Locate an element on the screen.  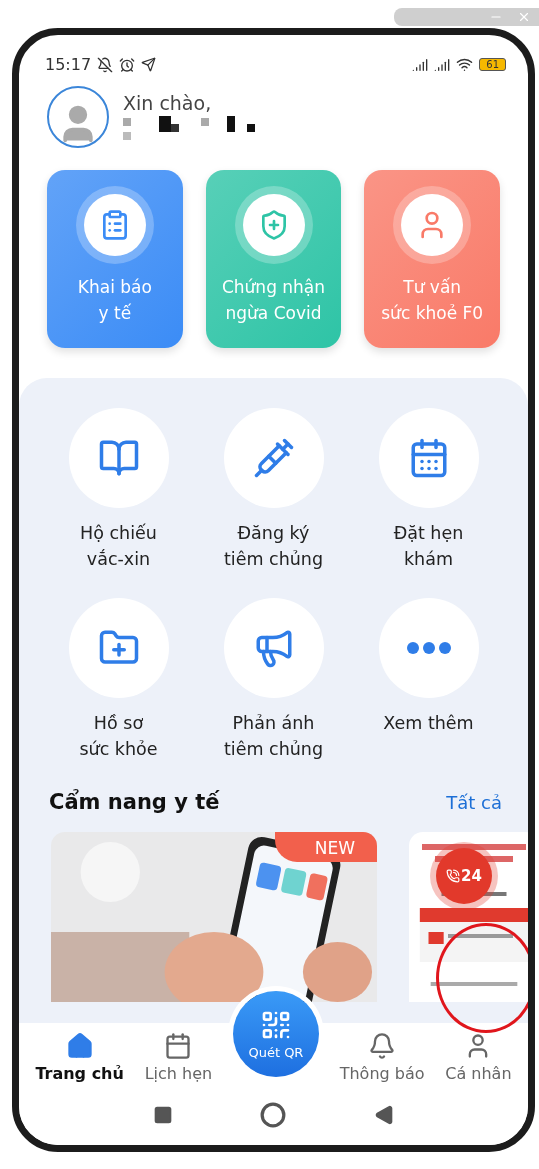
avatar is located at coordinates (78, 117).